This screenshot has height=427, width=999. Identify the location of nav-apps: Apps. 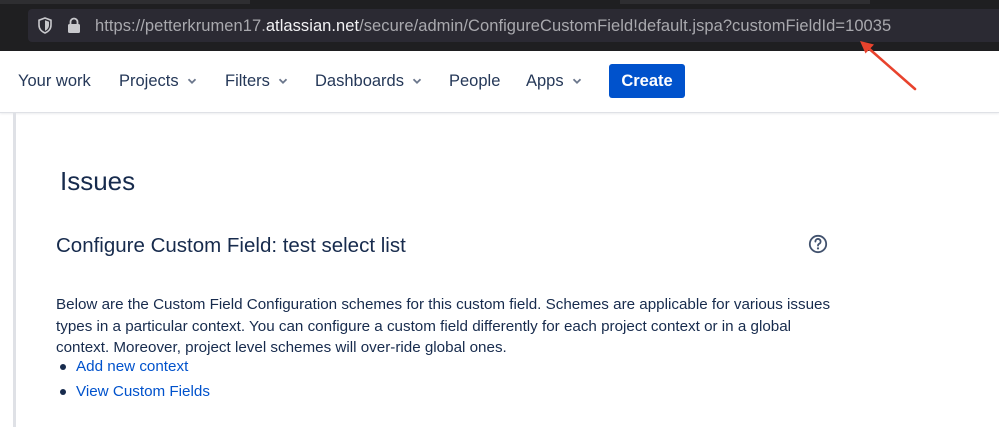
(554, 81).